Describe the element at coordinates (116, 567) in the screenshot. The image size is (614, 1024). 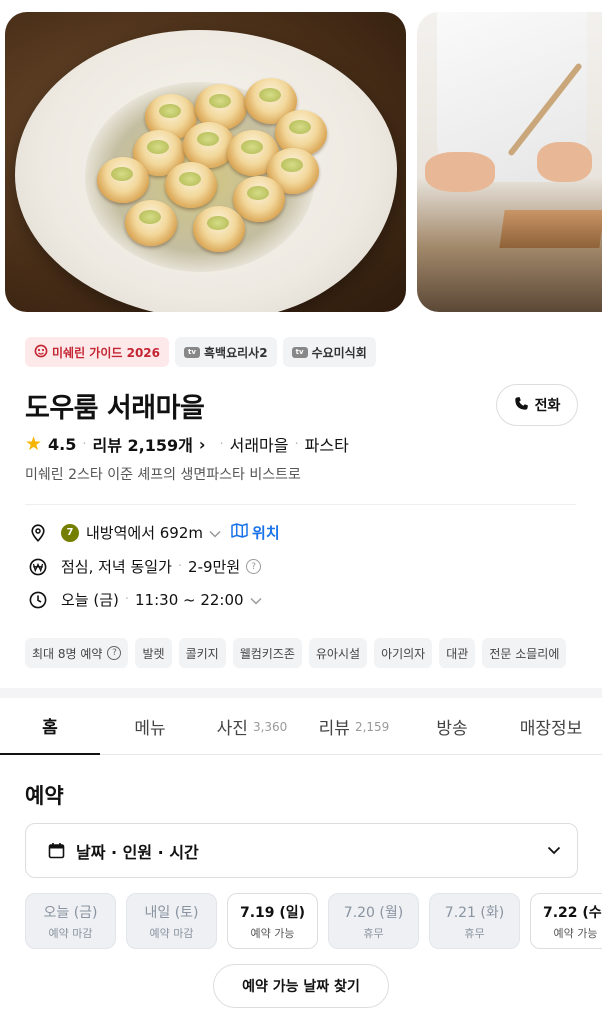
I see `price-meal-label: 점심, 저녁 동일가` at that location.